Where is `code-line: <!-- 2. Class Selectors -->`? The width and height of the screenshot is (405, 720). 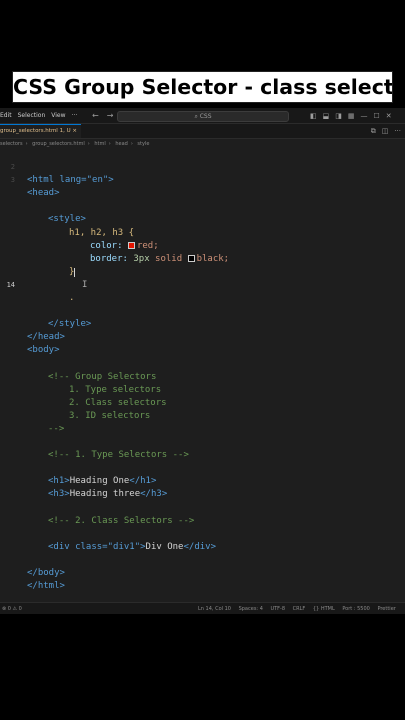
code-line: <!-- 2. Class Selectors --> is located at coordinates (202, 507).